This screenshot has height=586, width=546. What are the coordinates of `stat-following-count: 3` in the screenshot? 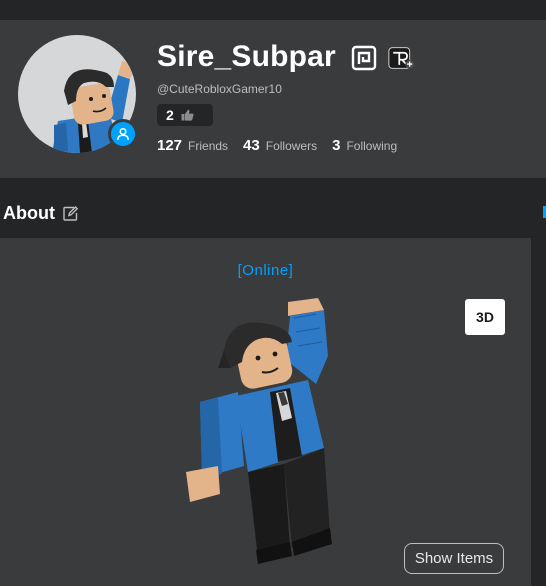 It's located at (336, 145).